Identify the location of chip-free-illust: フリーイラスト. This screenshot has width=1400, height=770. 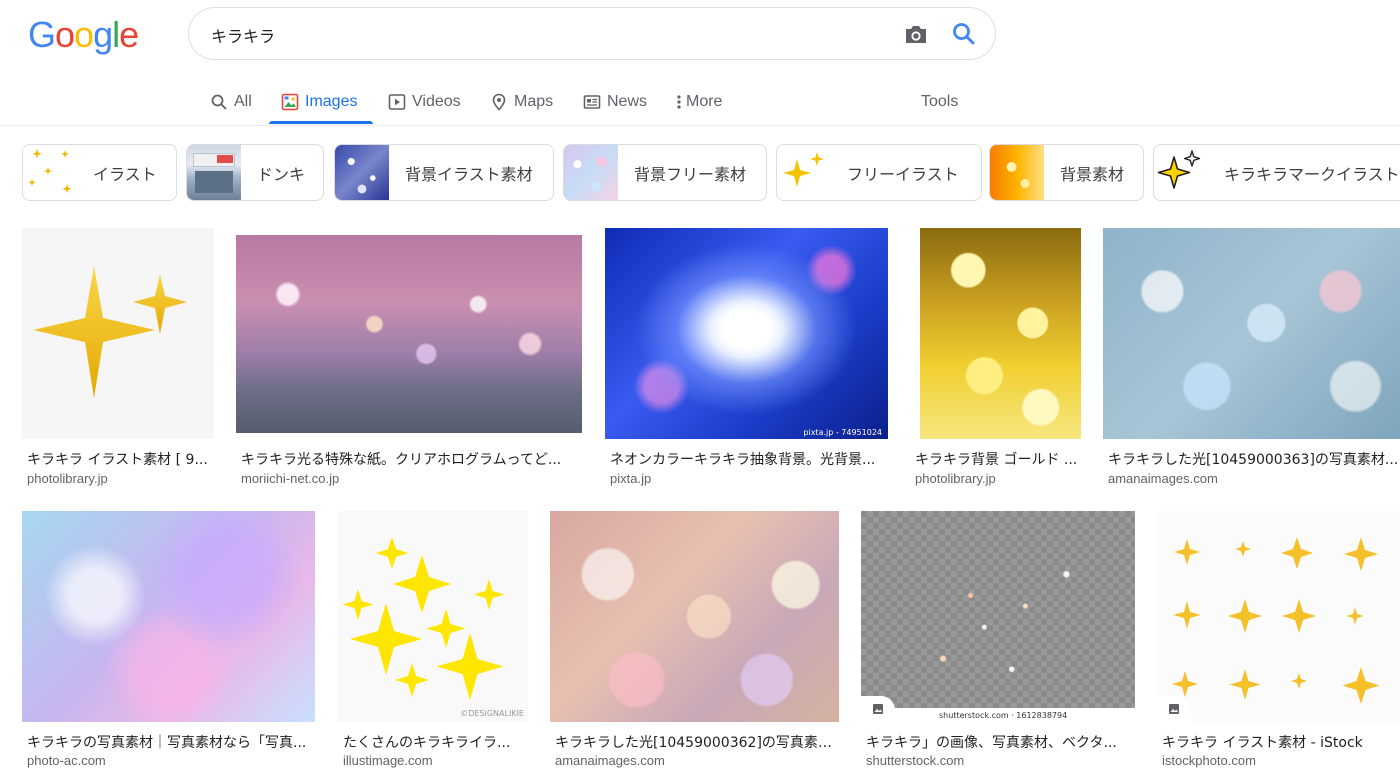
(879, 172).